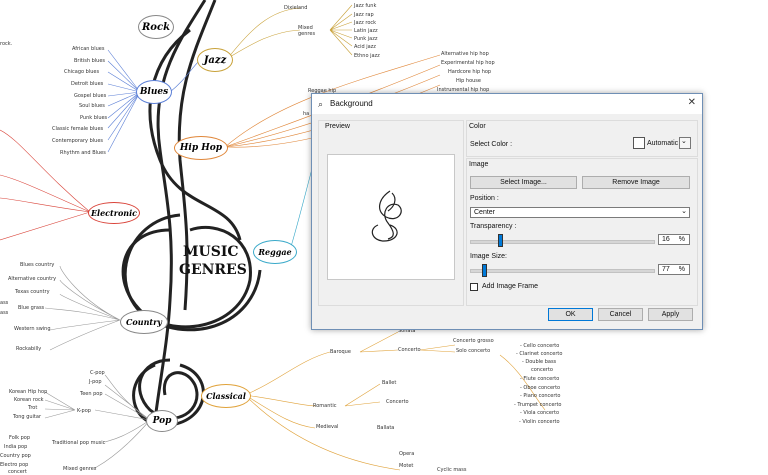 The width and height of the screenshot is (768, 475). Describe the element at coordinates (90, 61) in the screenshot. I see `blues-item: British blues` at that location.